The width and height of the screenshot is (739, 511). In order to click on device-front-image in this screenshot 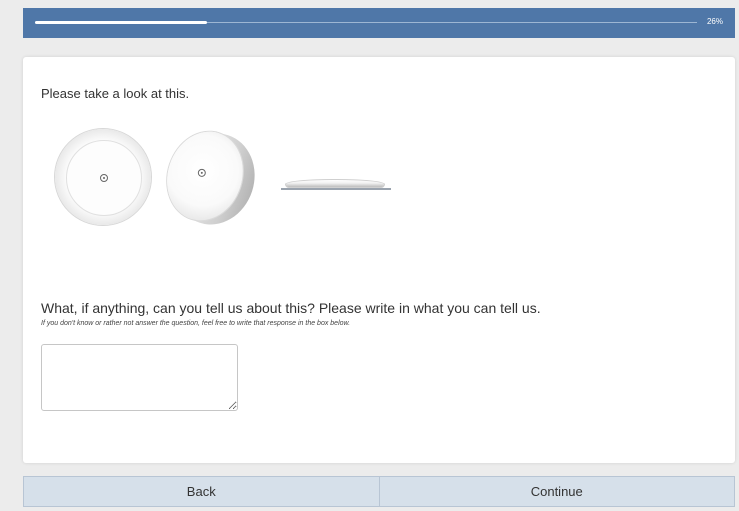, I will do `click(103, 177)`.